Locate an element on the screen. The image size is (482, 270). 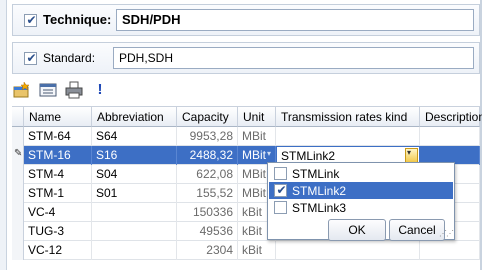
option-checkbox: ✔ is located at coordinates (280, 190).